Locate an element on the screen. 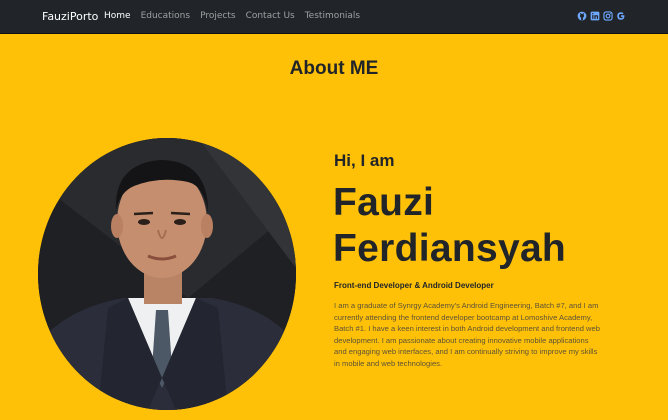 The width and height of the screenshot is (668, 420). brand-logo: FauziPorto is located at coordinates (70, 16).